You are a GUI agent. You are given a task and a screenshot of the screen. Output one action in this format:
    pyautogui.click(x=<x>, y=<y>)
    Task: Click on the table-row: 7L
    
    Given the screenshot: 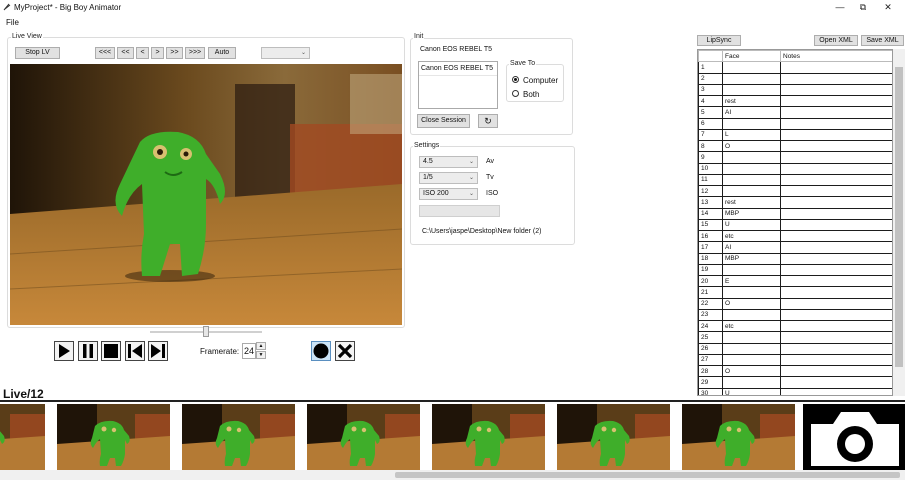 What is the action you would take?
    pyautogui.click(x=795, y=135)
    